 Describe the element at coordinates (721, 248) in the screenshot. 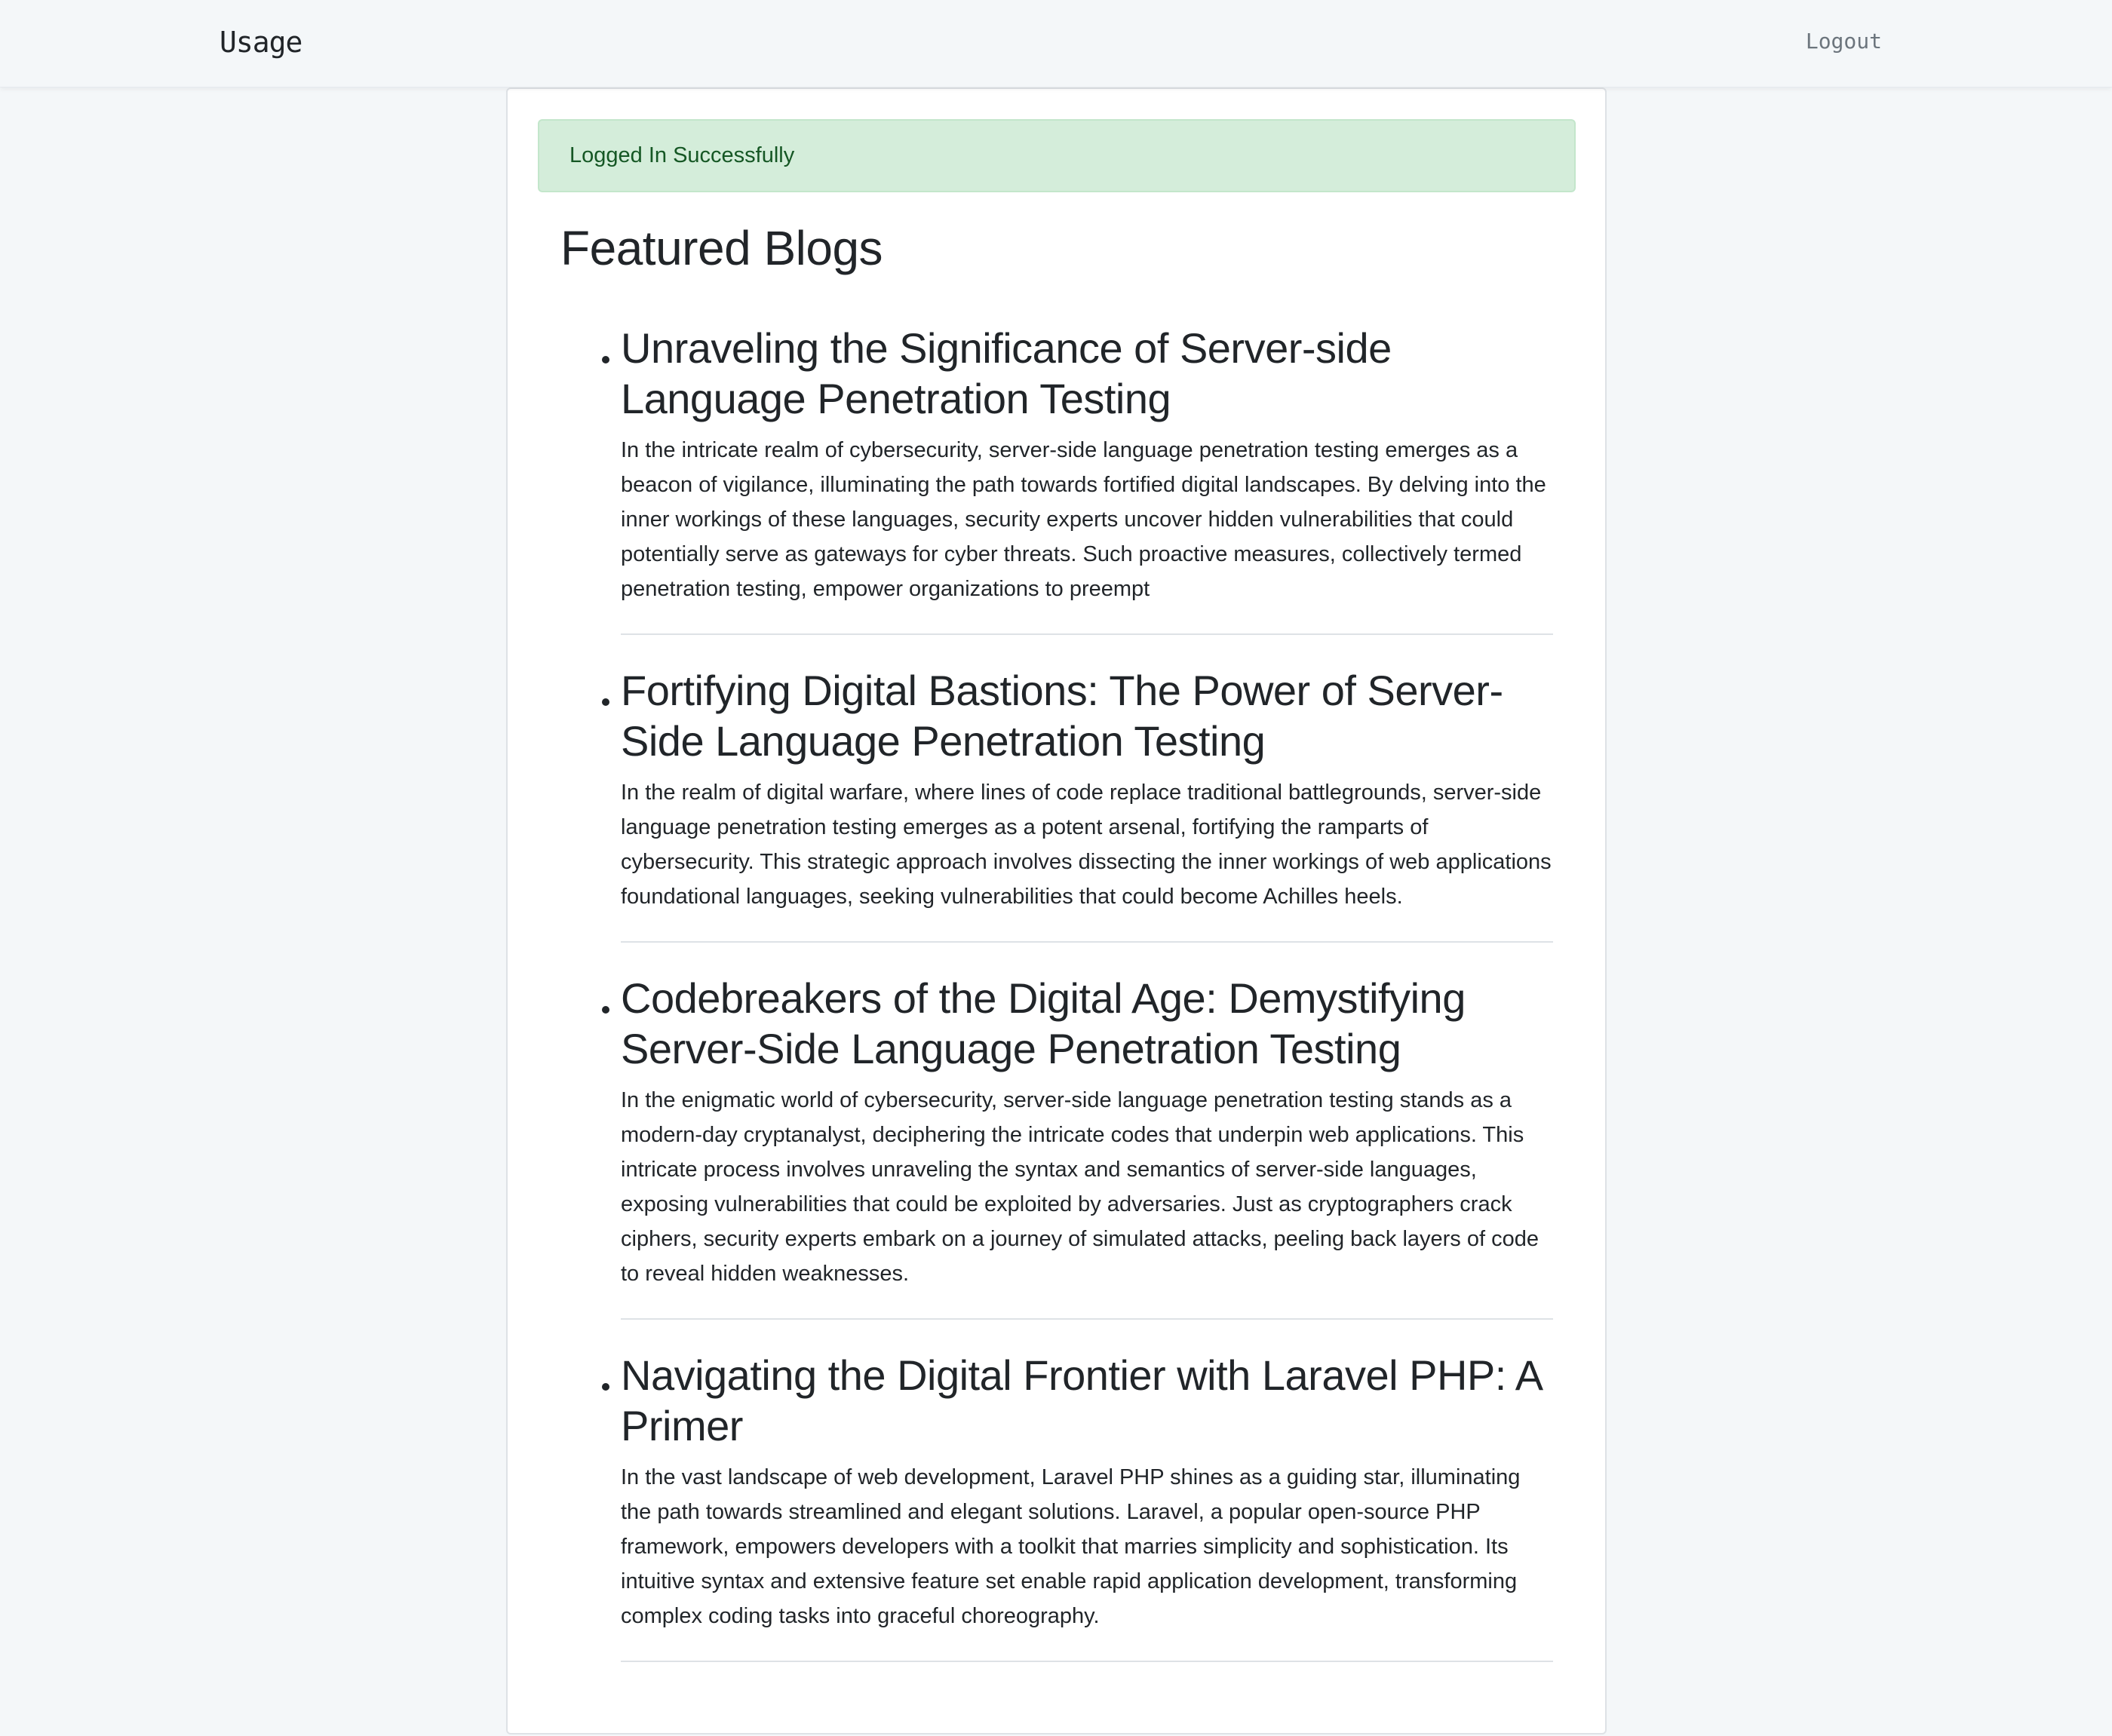

I see `page-title: Featured Blogs` at that location.